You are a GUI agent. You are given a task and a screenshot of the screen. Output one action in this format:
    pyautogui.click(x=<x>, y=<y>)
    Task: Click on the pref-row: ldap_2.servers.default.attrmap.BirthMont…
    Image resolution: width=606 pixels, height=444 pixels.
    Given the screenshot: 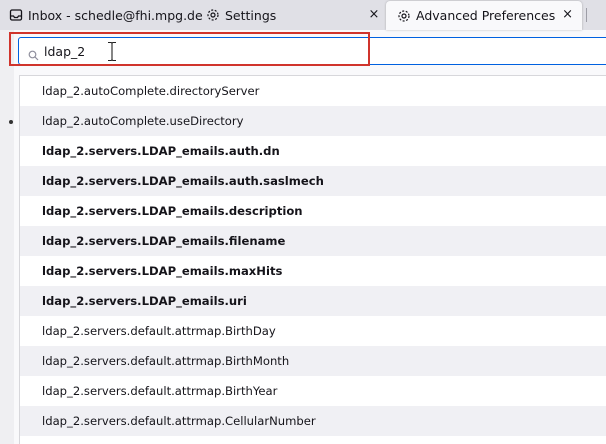 What is the action you would take?
    pyautogui.click(x=313, y=361)
    